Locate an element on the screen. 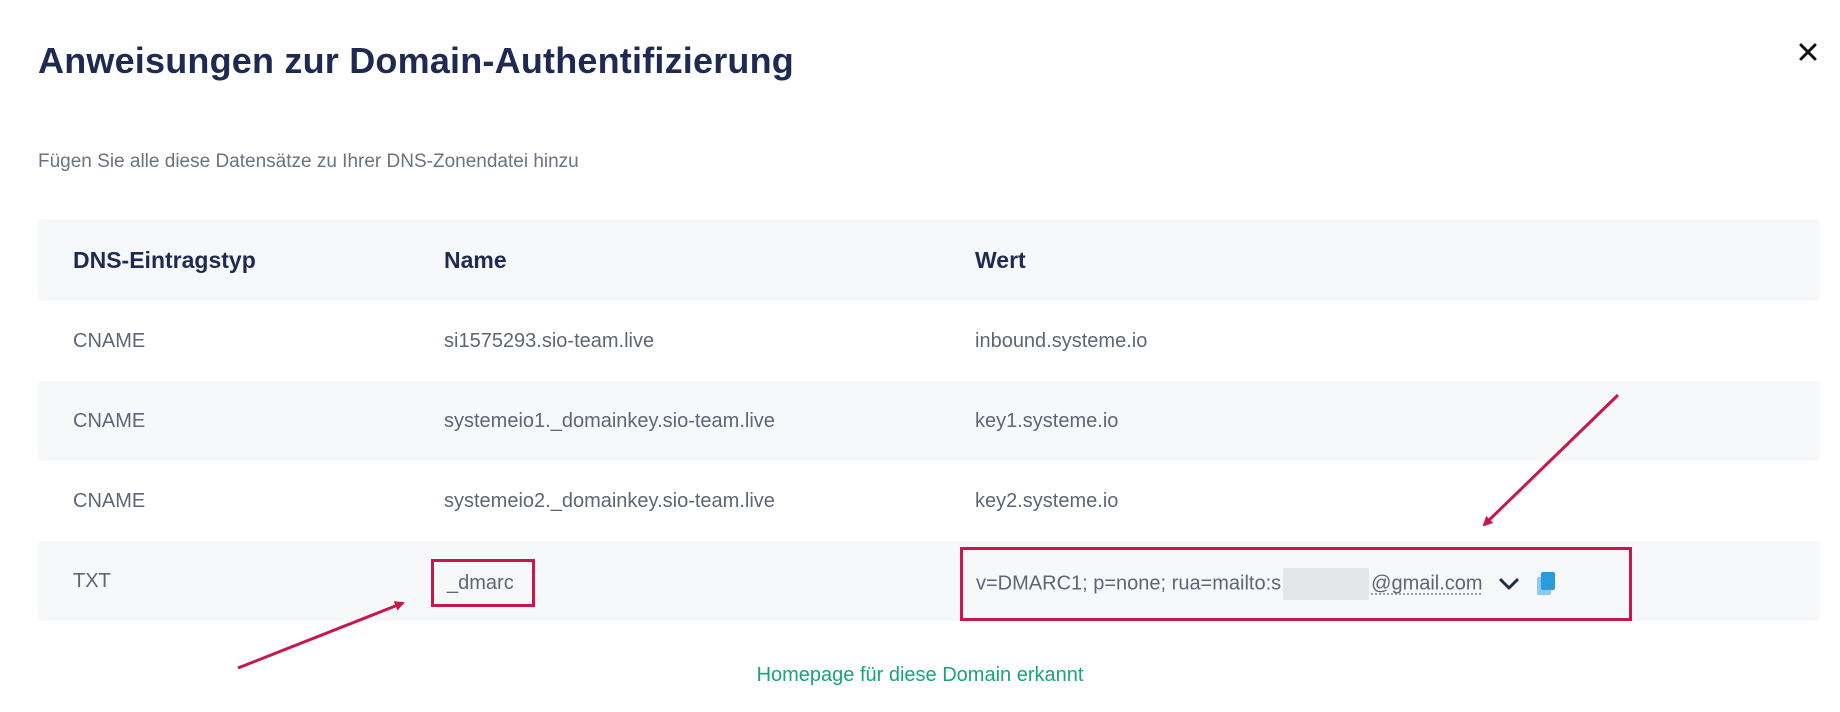 The height and width of the screenshot is (712, 1840). homepage-detected-link: Homepage für diese Domain erkannt is located at coordinates (920, 675).